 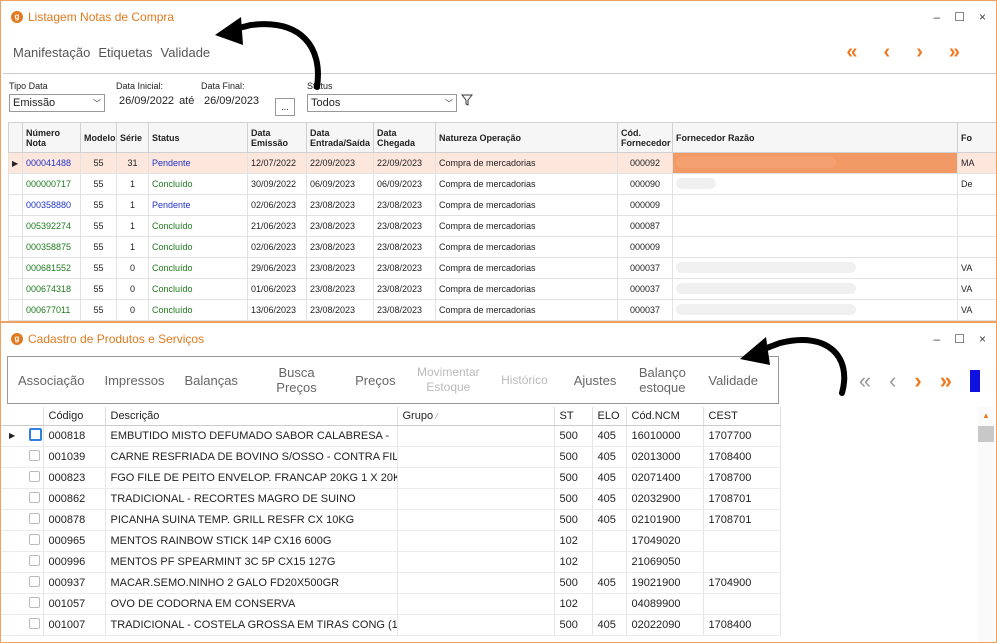 I want to click on window-title: Cadastro de Produtos e Serviços, so click(x=116, y=339).